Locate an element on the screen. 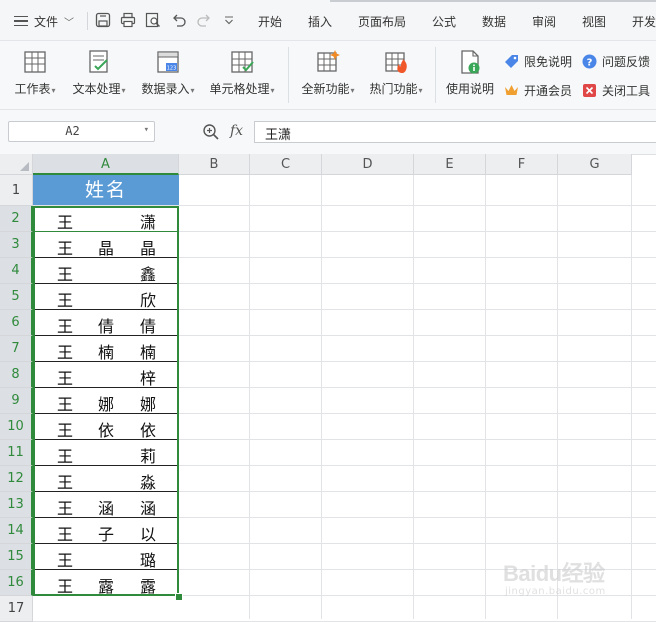  print-button is located at coordinates (128, 20).